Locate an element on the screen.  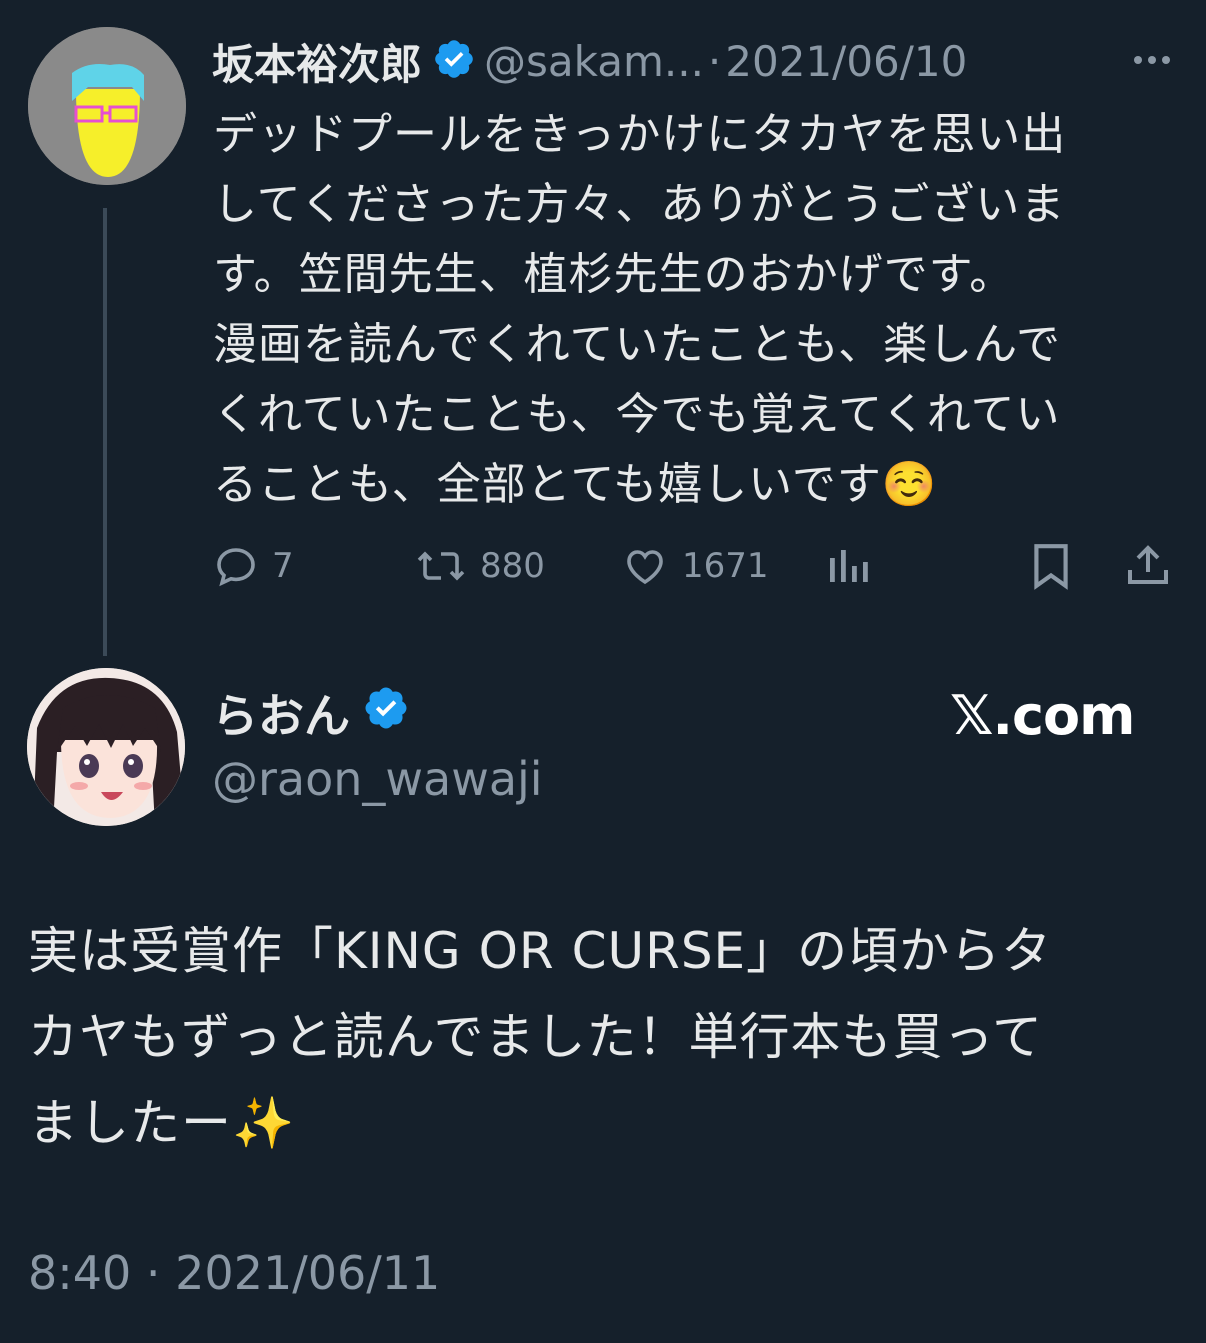
tweet-date: 2021/06/10 is located at coordinates (846, 61).